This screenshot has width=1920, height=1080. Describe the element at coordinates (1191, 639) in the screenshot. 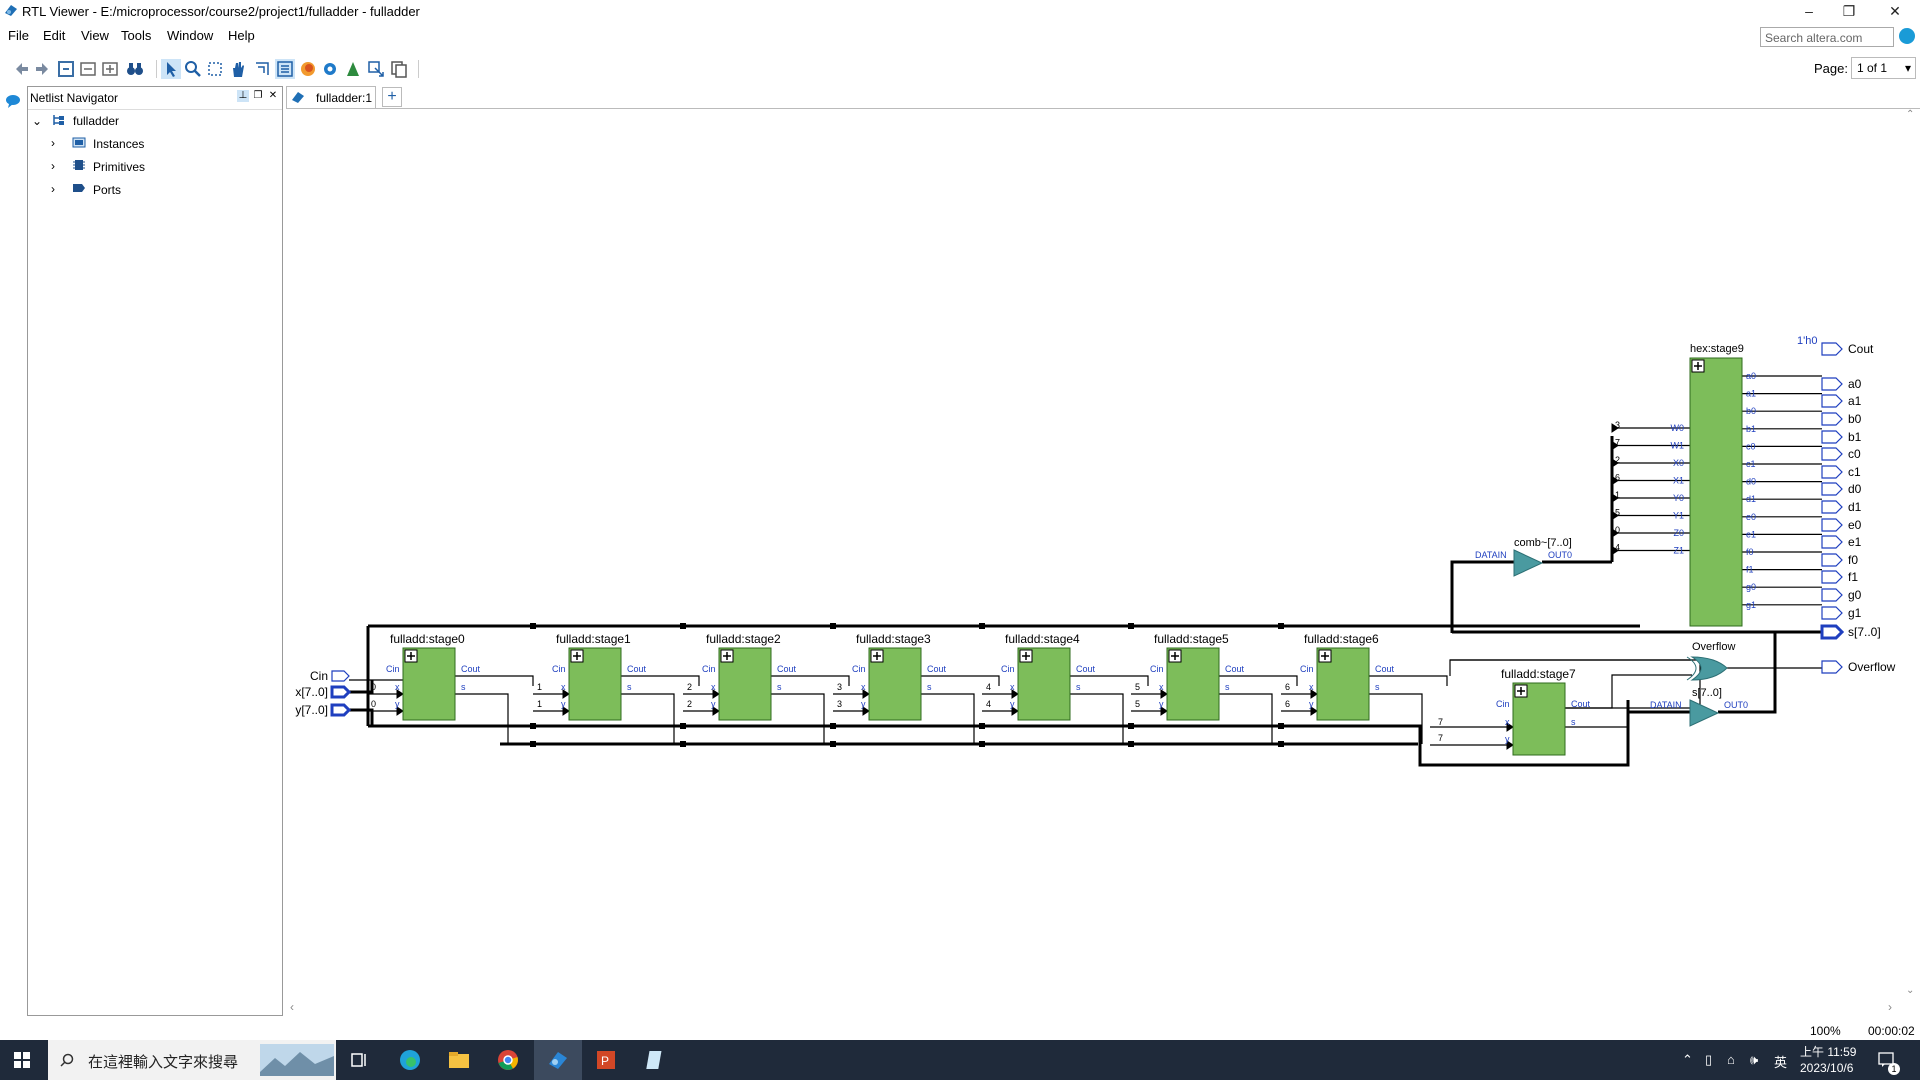

I see `stage-title: fulladd:stage5` at that location.